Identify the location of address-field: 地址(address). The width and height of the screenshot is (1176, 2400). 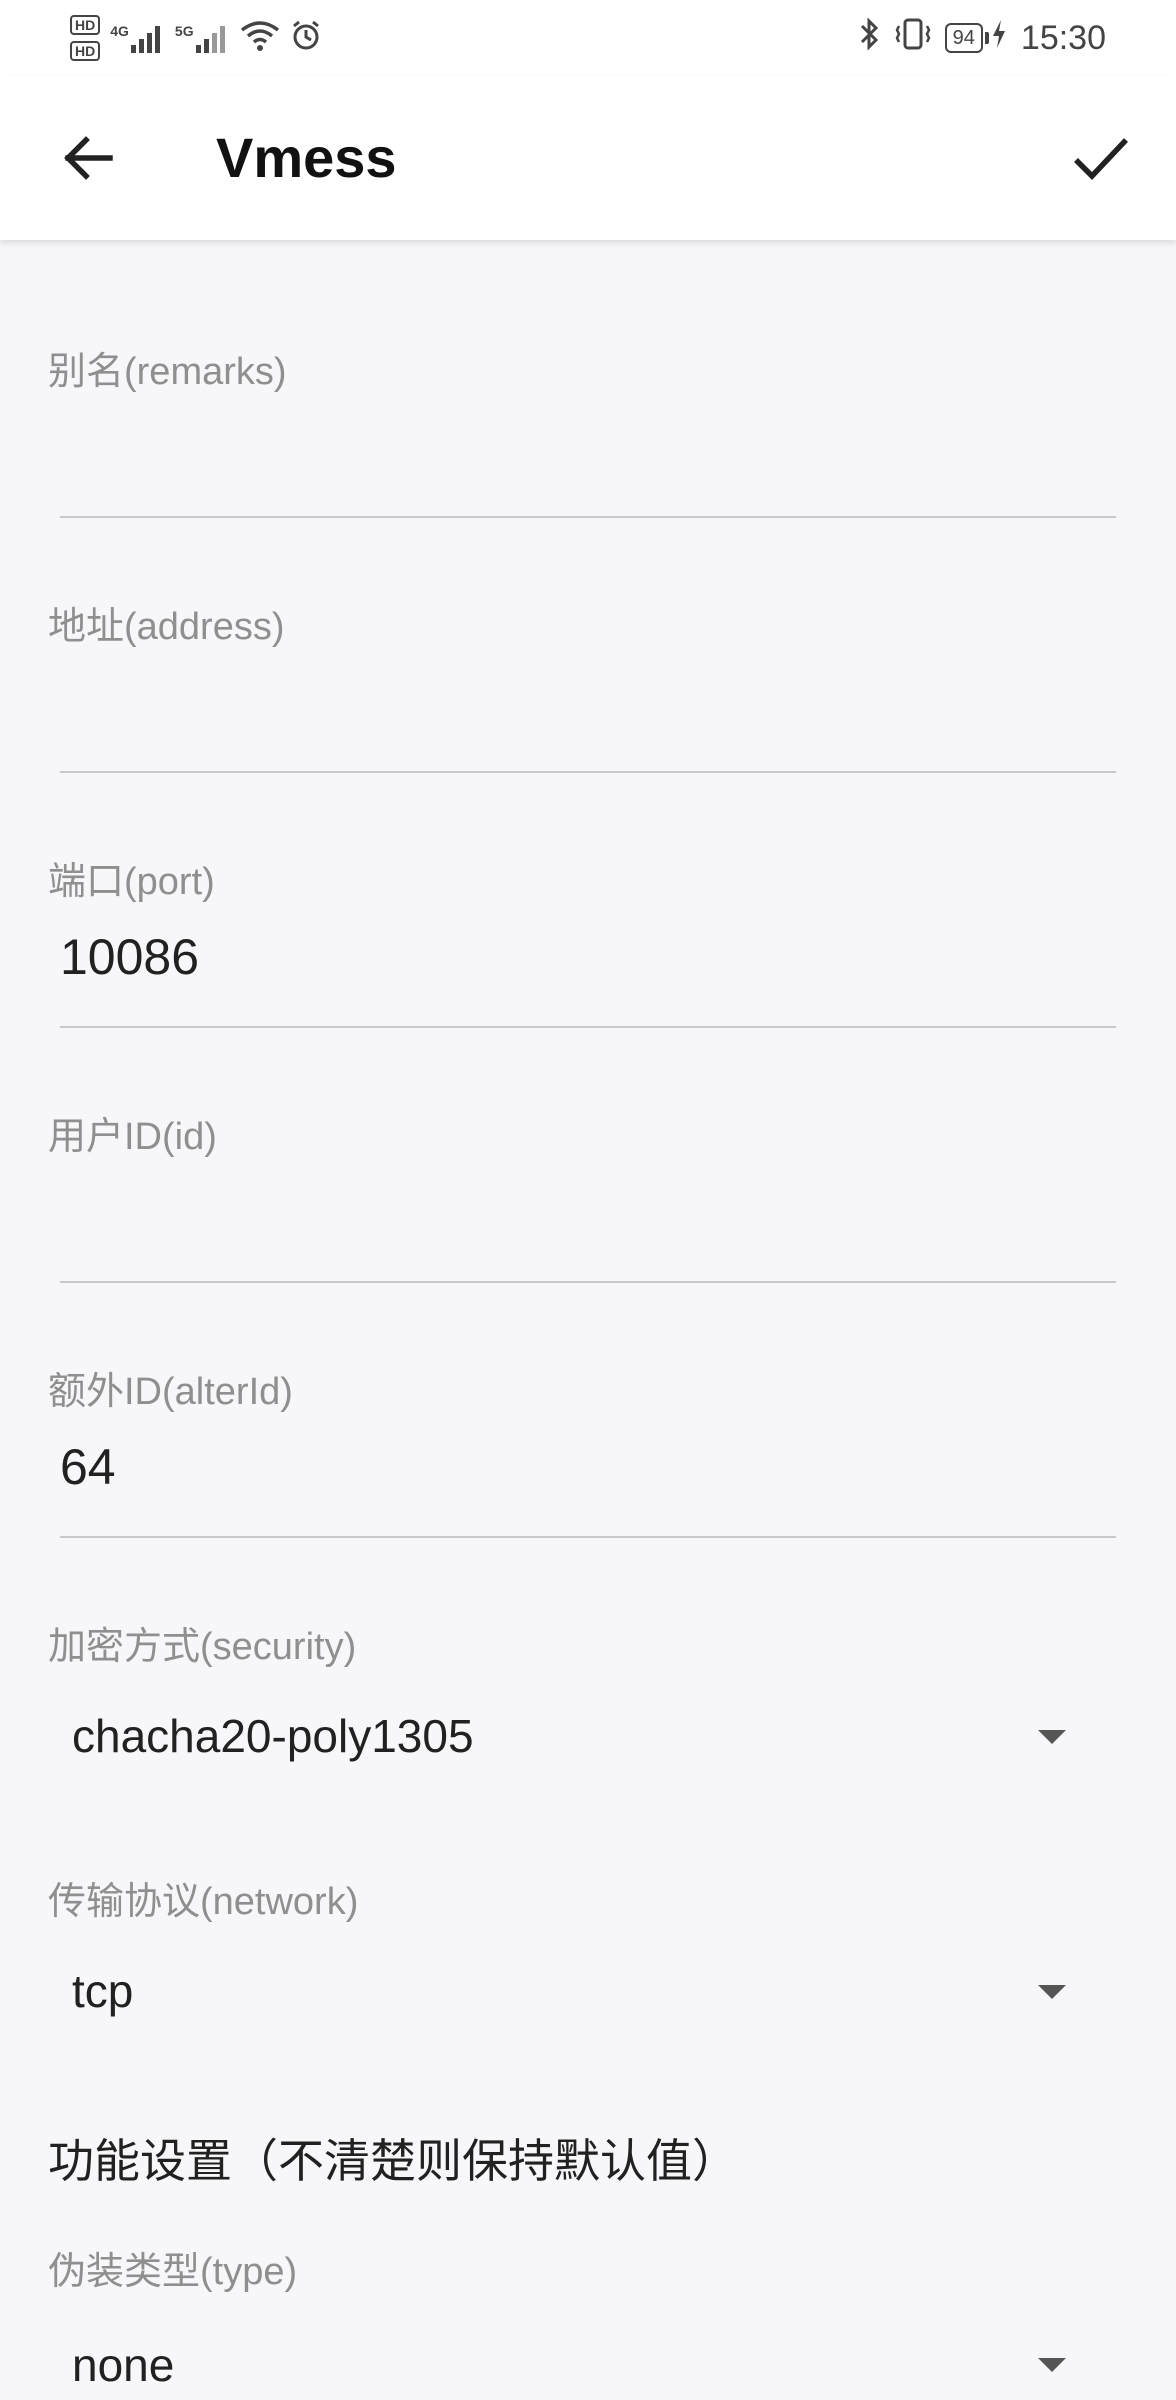
(588, 634).